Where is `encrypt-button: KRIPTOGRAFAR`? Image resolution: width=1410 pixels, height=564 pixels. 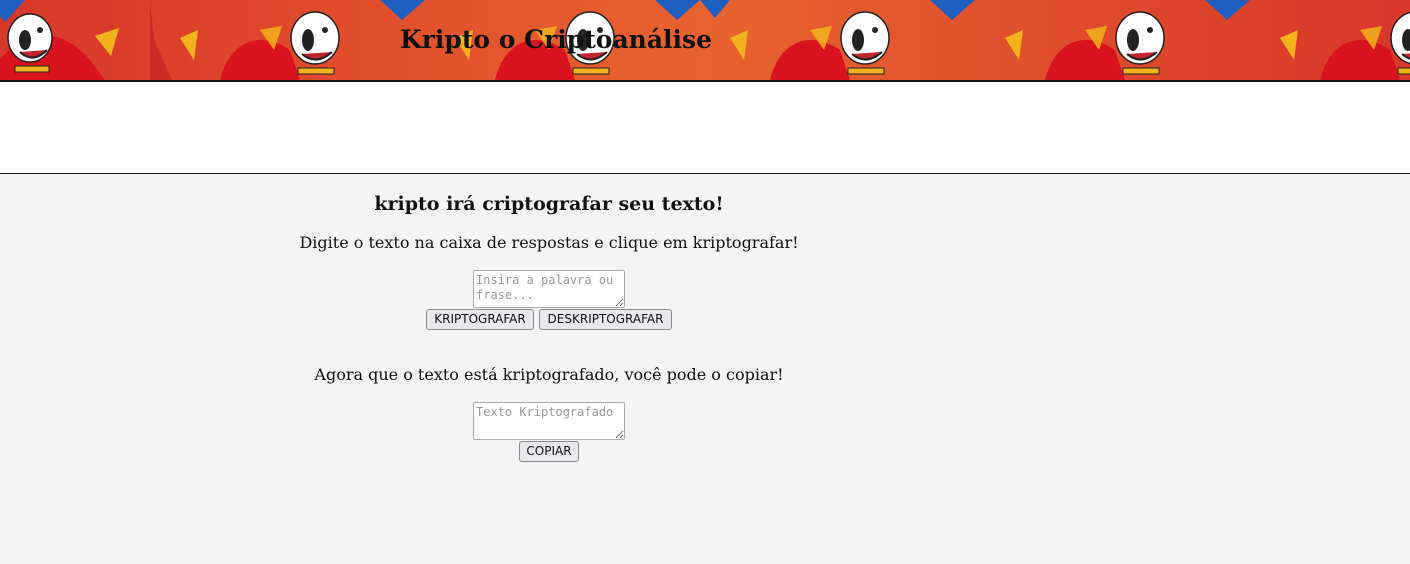 encrypt-button: KRIPTOGRAFAR is located at coordinates (480, 319).